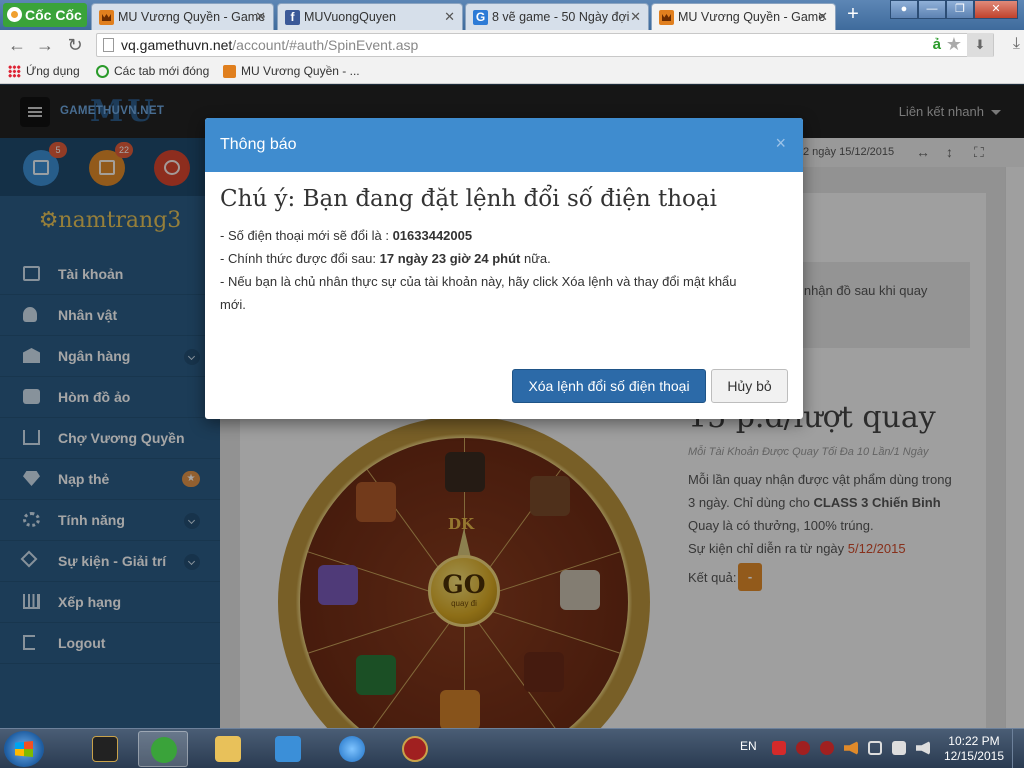  Describe the element at coordinates (108, 45) in the screenshot. I see `page-icon` at that location.